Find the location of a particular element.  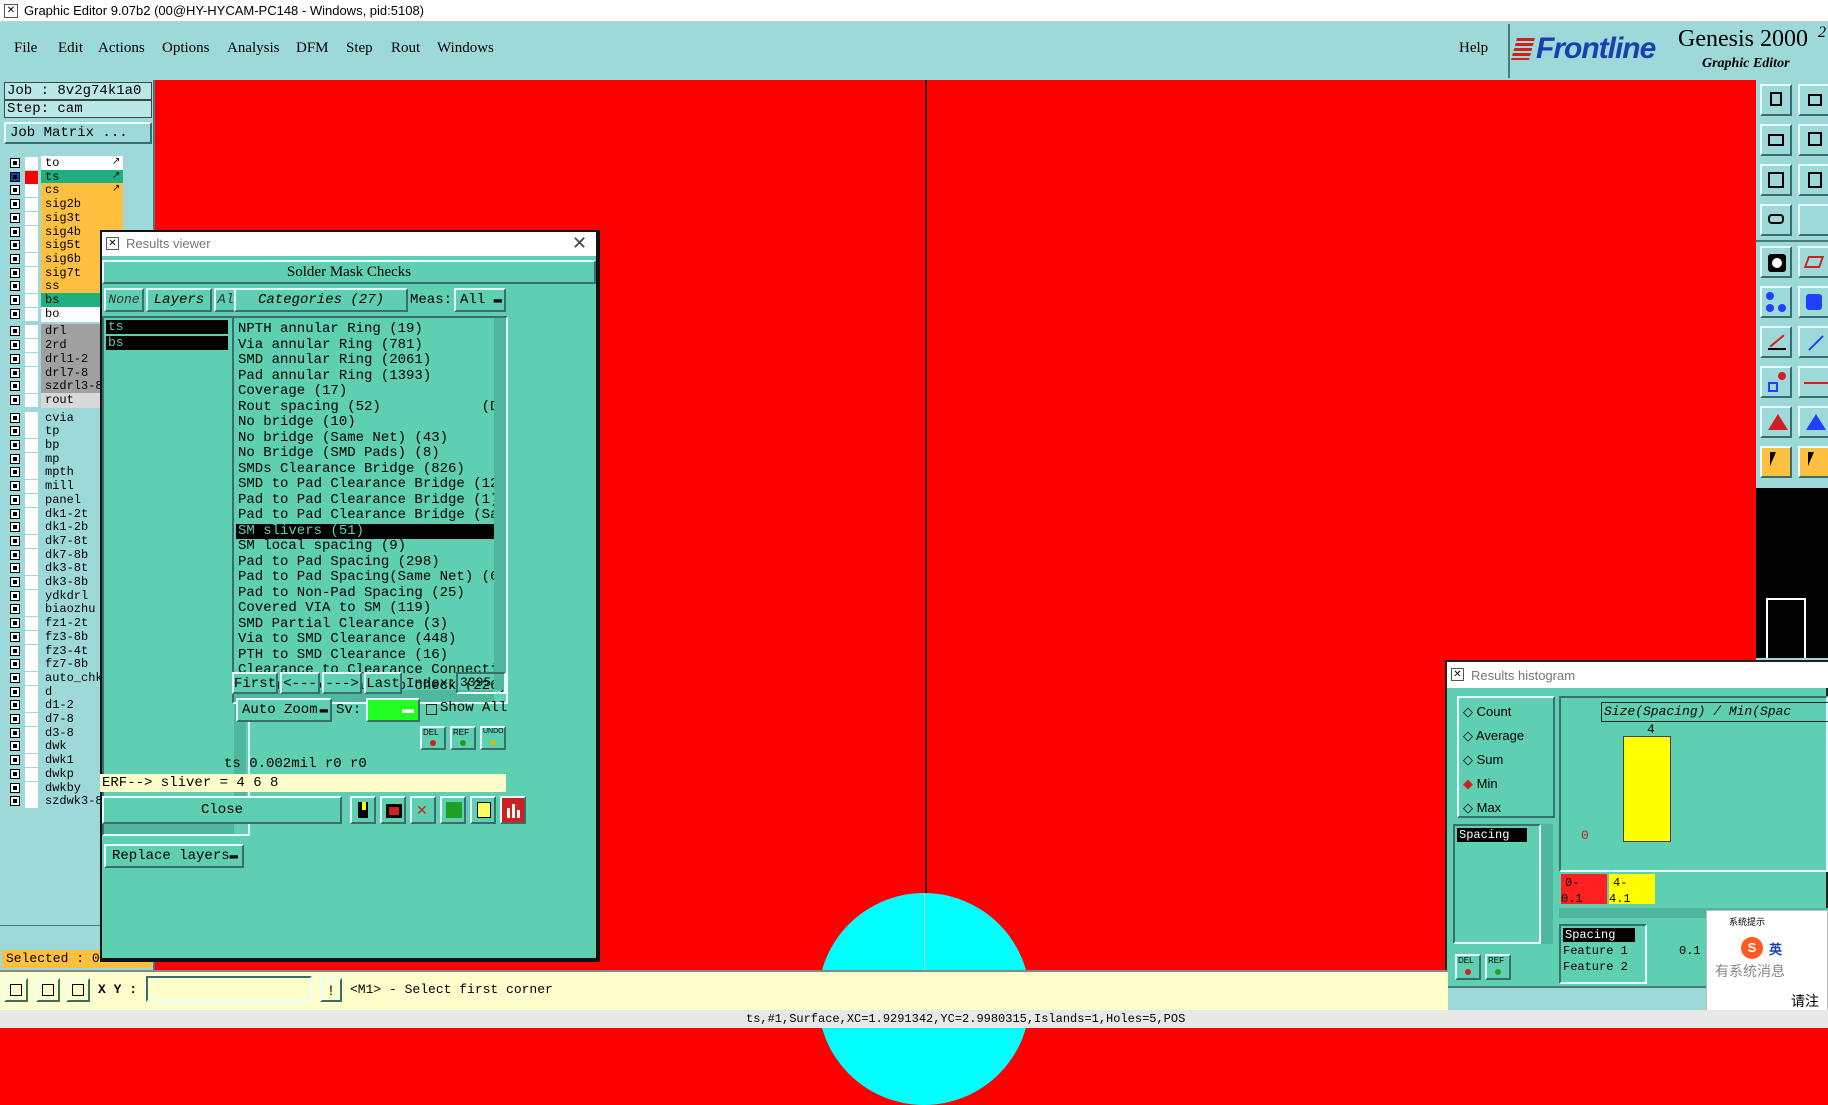

cross-icon is located at coordinates (1813, 302).